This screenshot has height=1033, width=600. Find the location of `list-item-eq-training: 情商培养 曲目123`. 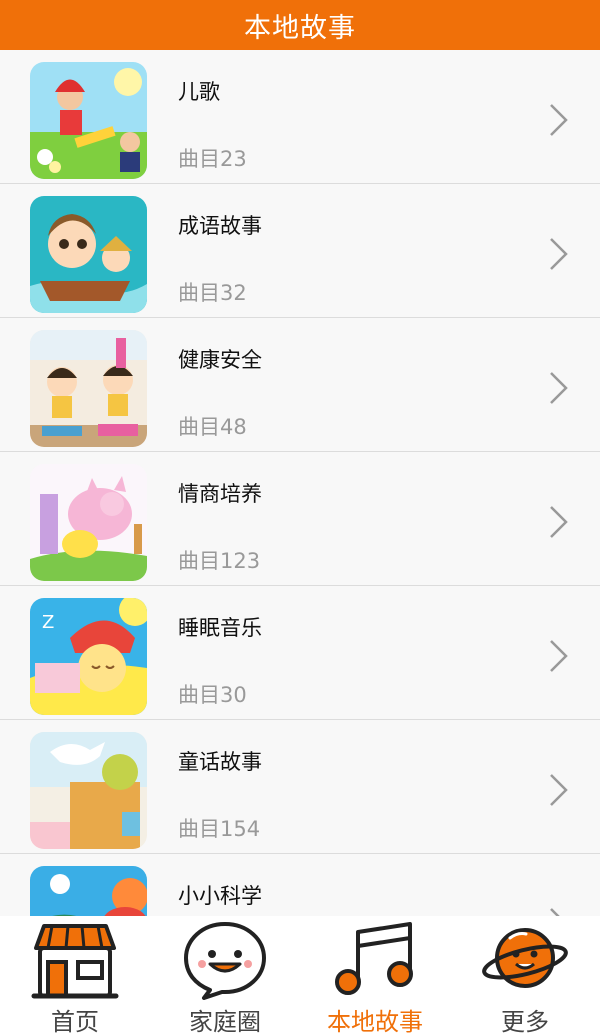

list-item-eq-training: 情商培养 曲目123 is located at coordinates (300, 519).